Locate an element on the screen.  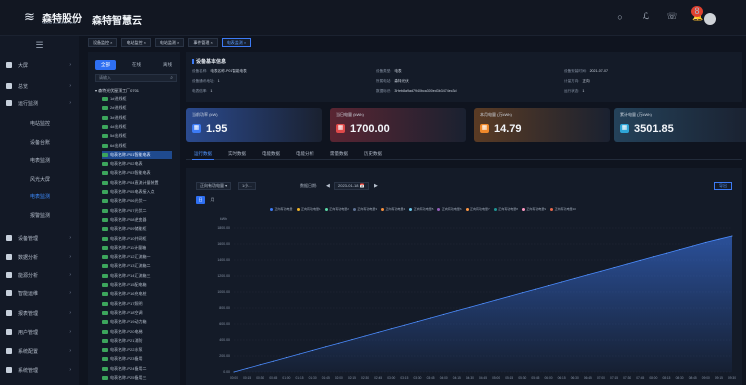
data-tab: 运行数据 is located at coordinates (203, 154).